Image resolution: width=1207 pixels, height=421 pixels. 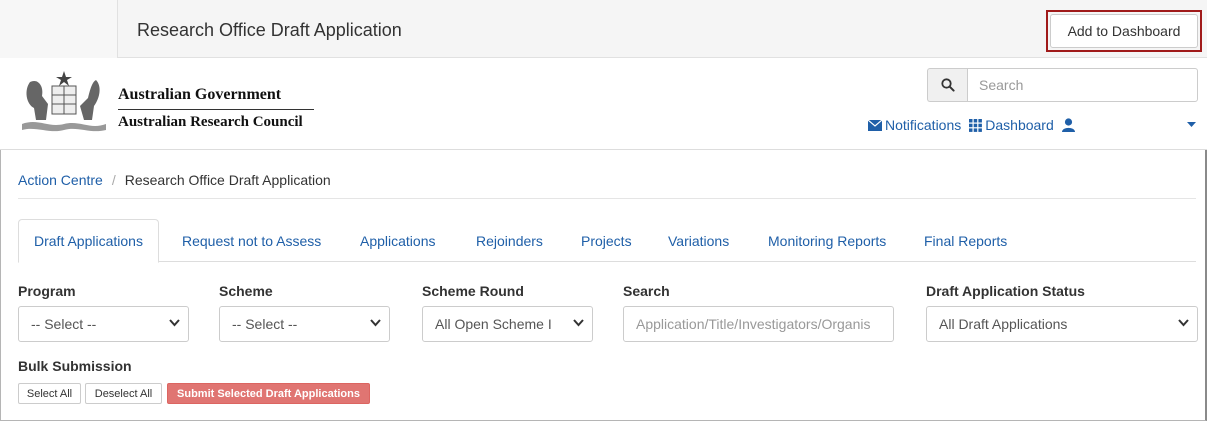 What do you see at coordinates (493, 324) in the screenshot?
I see `scheme-round-select-value: All Open Scheme I` at bounding box center [493, 324].